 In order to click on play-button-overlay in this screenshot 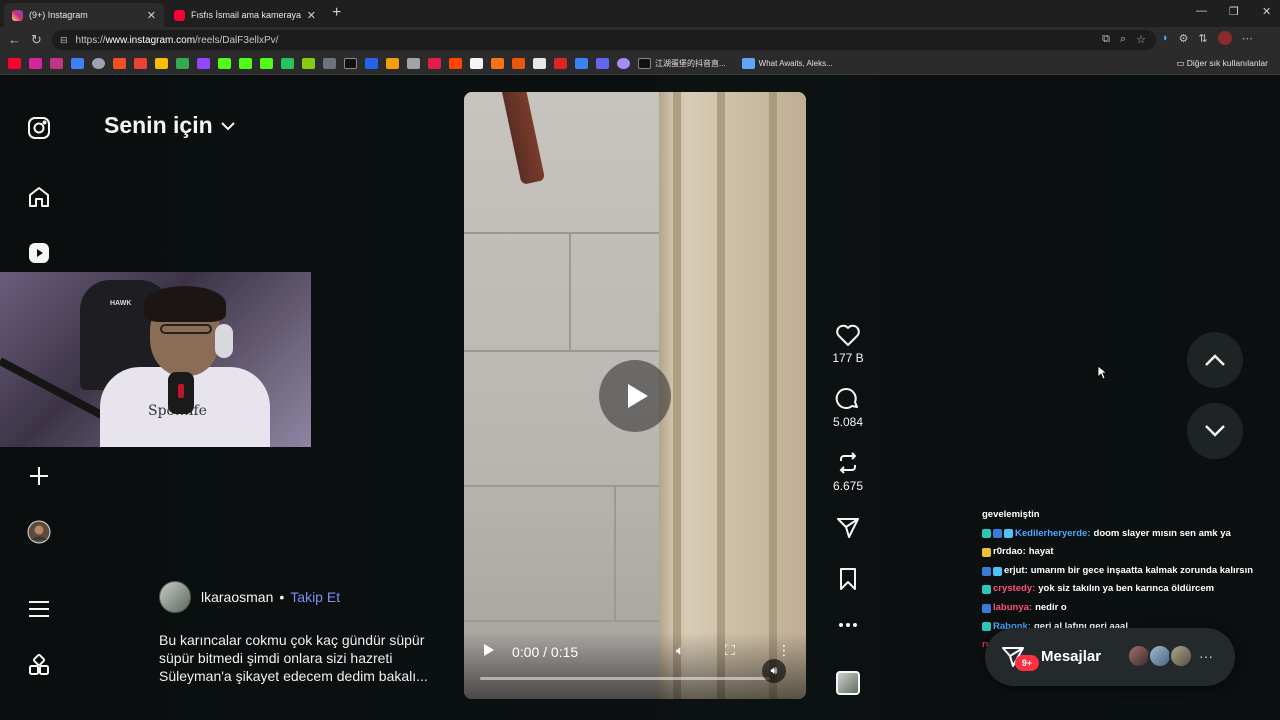, I will do `click(635, 396)`.